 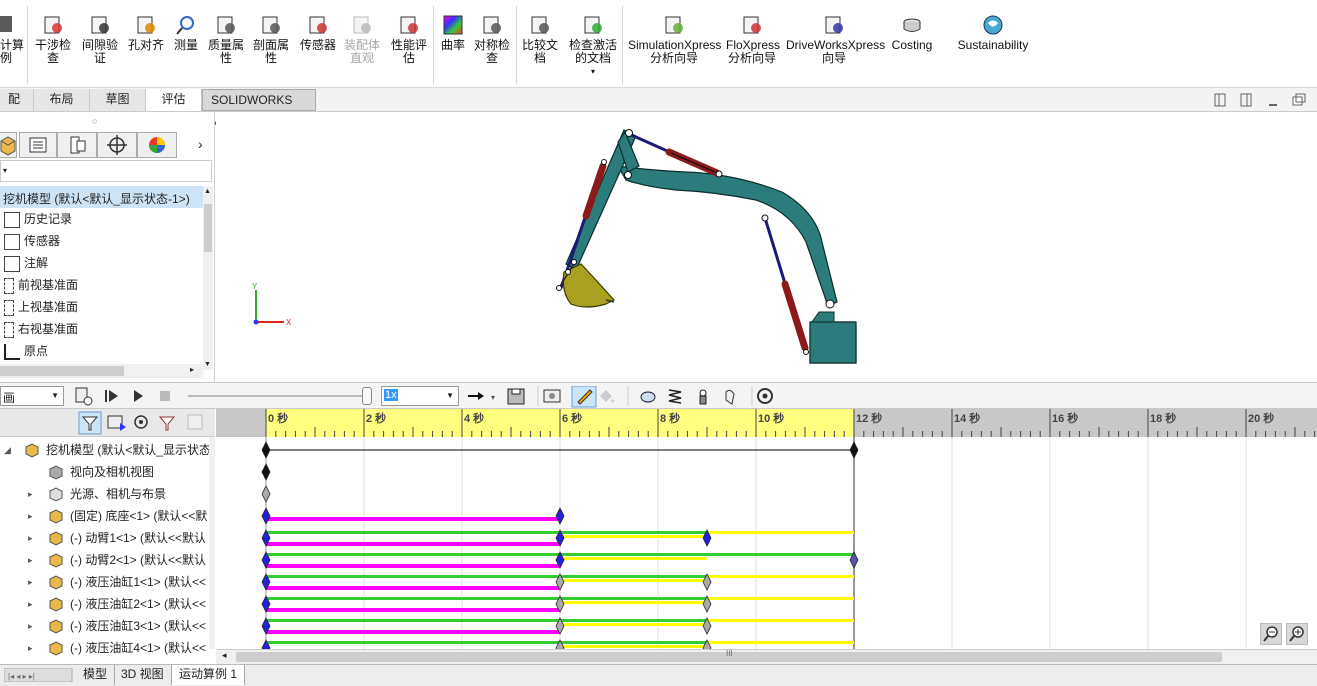 I want to click on tab-sketch: 草图, so click(x=118, y=100).